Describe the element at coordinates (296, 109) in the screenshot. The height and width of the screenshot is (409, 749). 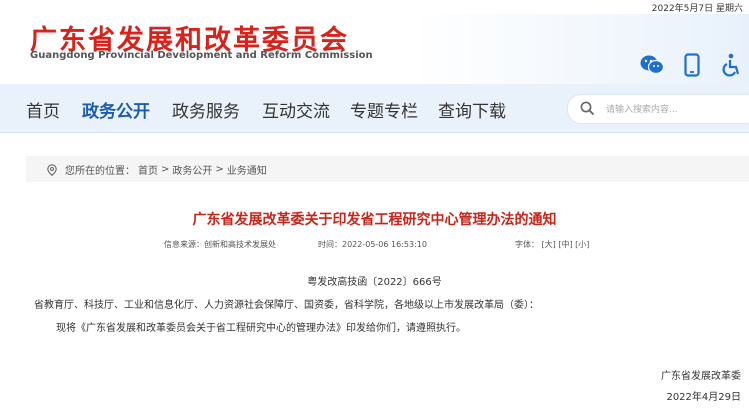
I see `nav-item-interaction: 互动交流` at that location.